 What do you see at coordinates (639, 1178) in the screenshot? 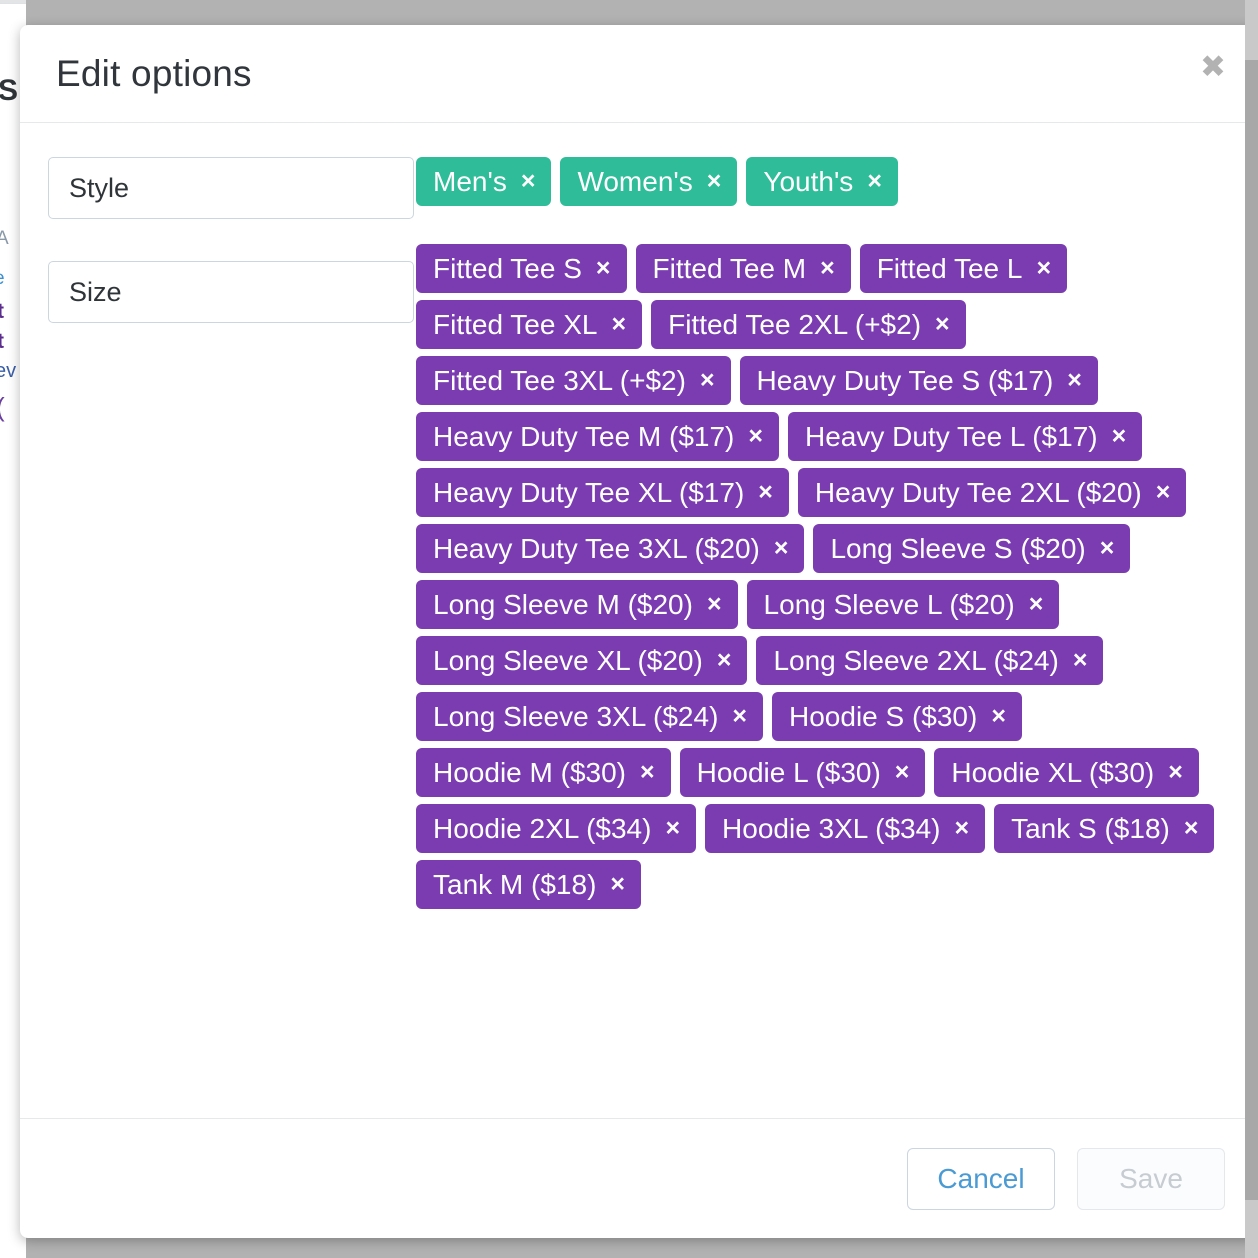
I see `modal-footer: Cancel Save` at bounding box center [639, 1178].